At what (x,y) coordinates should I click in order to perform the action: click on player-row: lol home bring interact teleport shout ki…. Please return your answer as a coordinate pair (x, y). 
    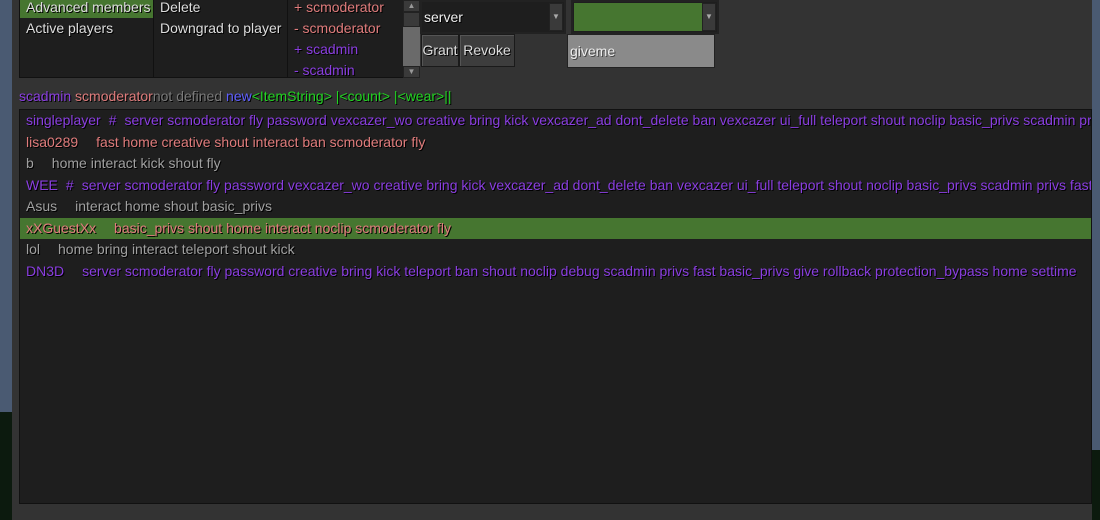
    Looking at the image, I should click on (555, 250).